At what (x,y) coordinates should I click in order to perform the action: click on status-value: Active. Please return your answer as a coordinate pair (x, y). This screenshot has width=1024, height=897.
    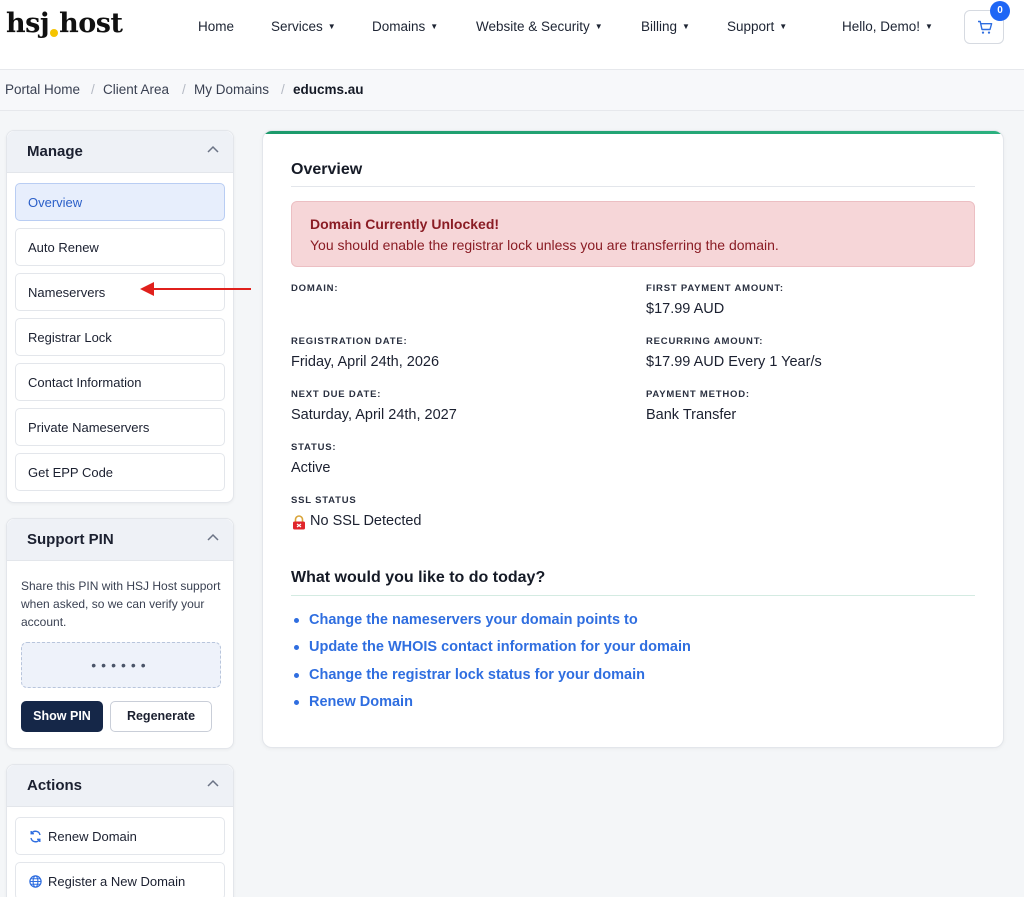
    Looking at the image, I should click on (311, 468).